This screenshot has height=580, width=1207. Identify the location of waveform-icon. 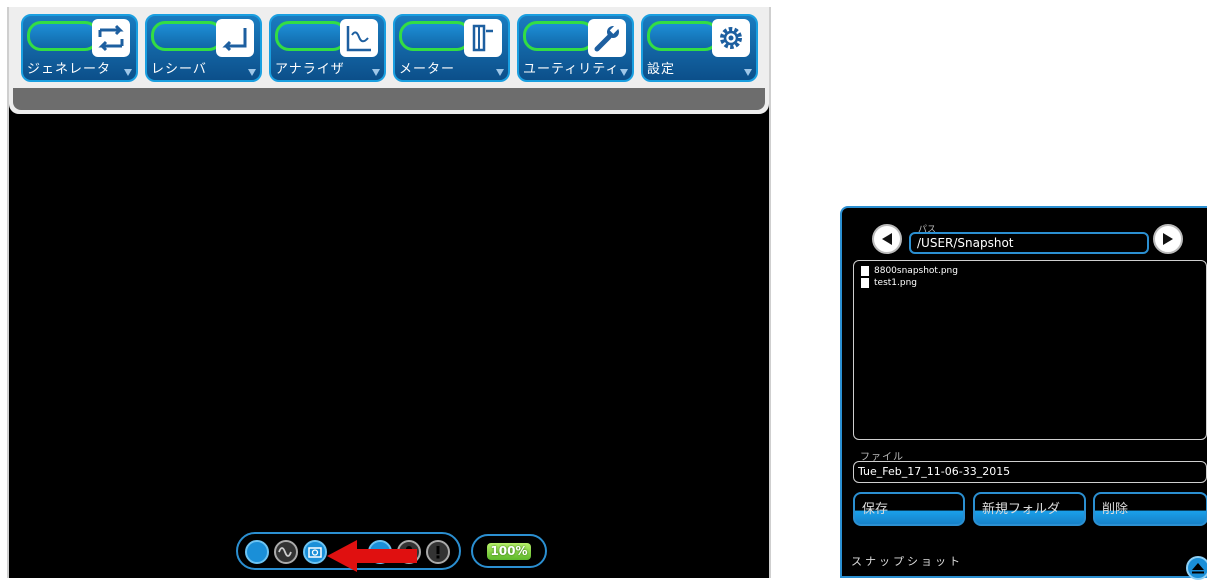
(286, 552).